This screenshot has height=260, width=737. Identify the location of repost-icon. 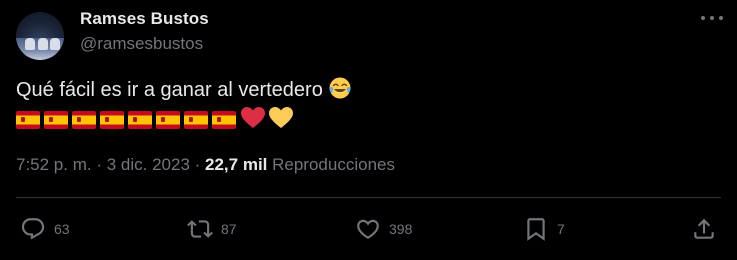
(200, 229).